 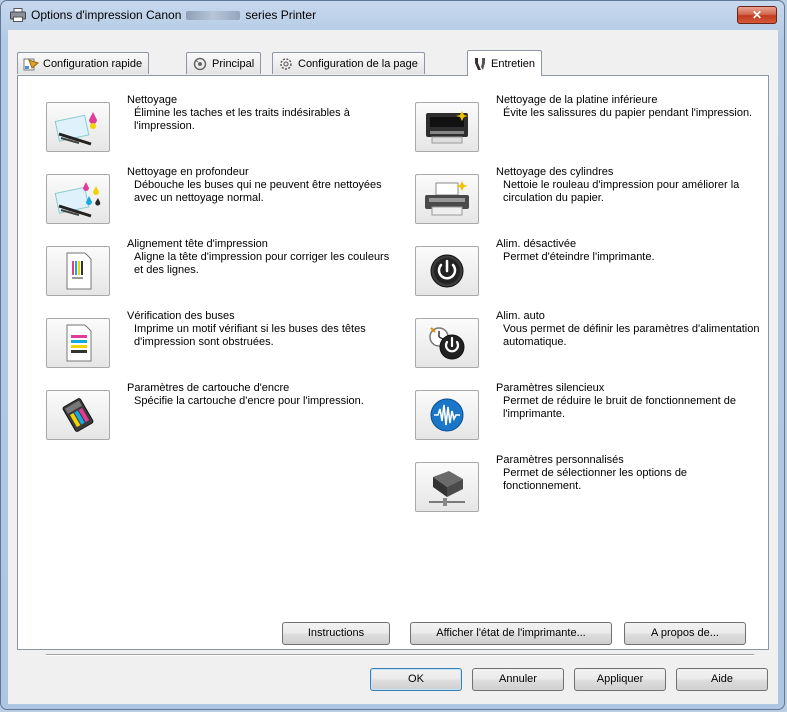 I want to click on auto-power-icon, so click(x=447, y=343).